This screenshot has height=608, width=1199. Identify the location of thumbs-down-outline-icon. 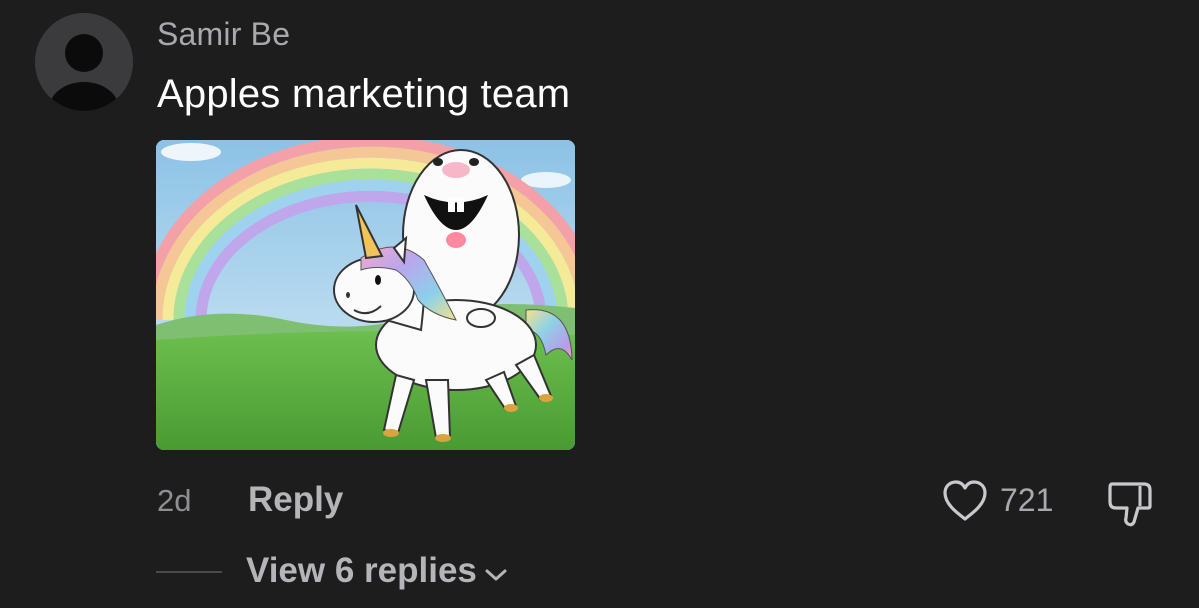
(1130, 504).